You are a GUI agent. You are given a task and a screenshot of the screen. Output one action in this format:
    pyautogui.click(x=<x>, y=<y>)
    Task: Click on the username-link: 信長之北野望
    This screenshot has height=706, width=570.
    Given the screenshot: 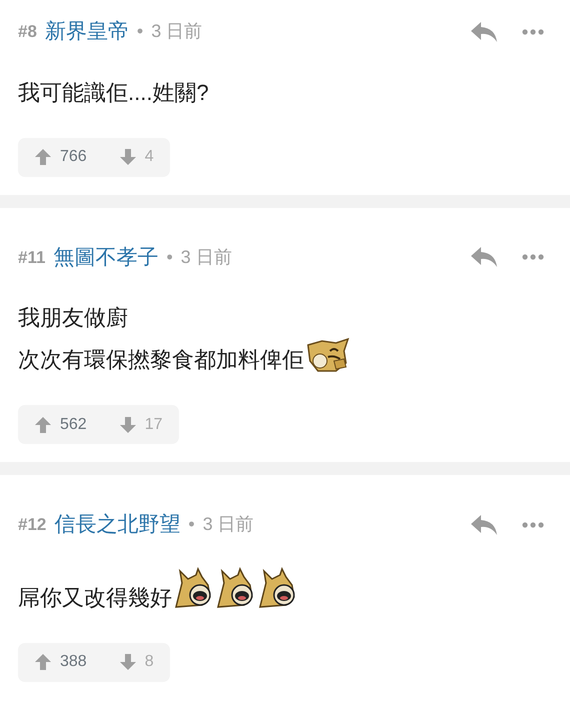 What is the action you would take?
    pyautogui.click(x=117, y=524)
    